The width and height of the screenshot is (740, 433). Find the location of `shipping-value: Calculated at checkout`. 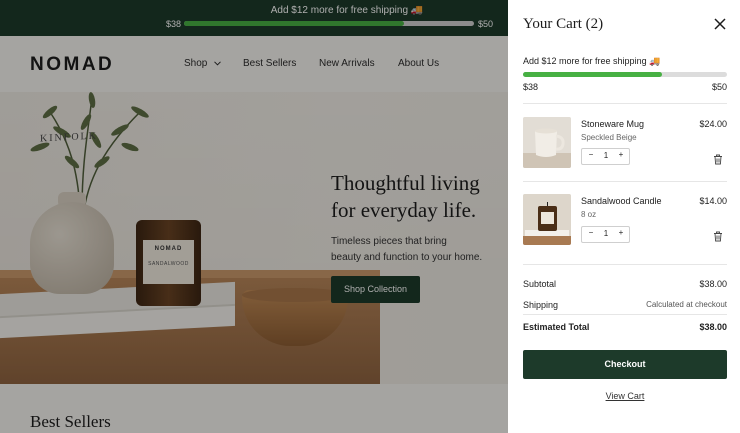

shipping-value: Calculated at checkout is located at coordinates (686, 304).